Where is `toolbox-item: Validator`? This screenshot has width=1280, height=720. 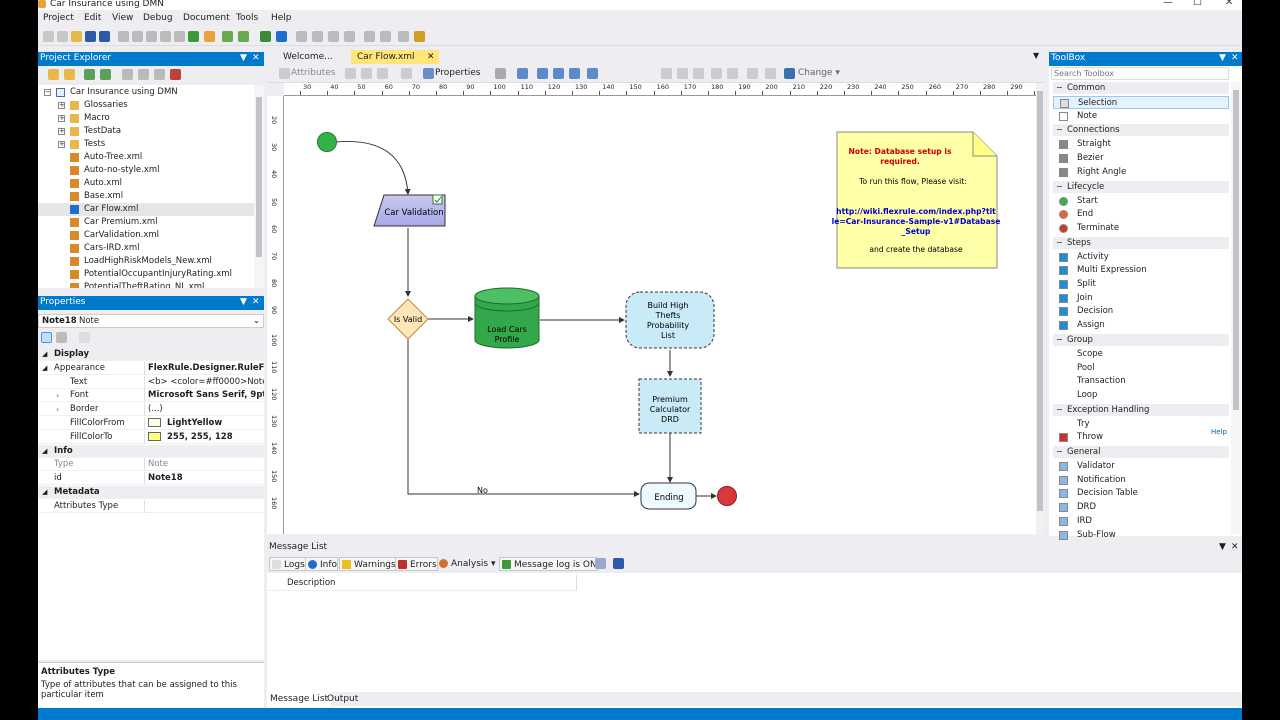 toolbox-item: Validator is located at coordinates (1141, 466).